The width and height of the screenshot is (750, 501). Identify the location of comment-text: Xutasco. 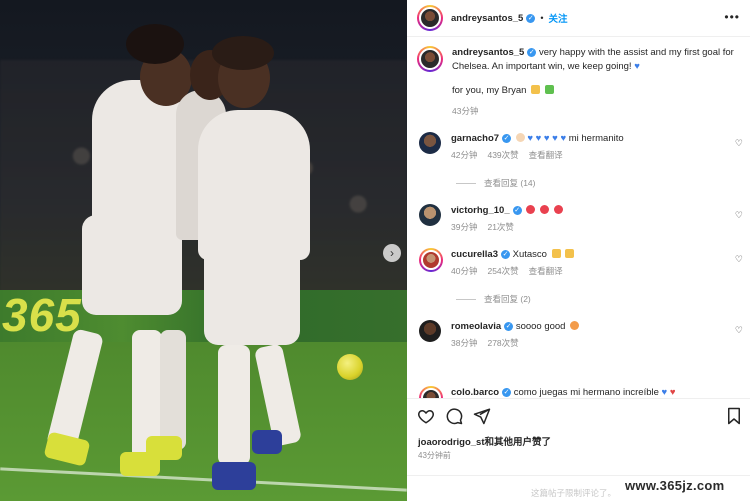
(529, 254).